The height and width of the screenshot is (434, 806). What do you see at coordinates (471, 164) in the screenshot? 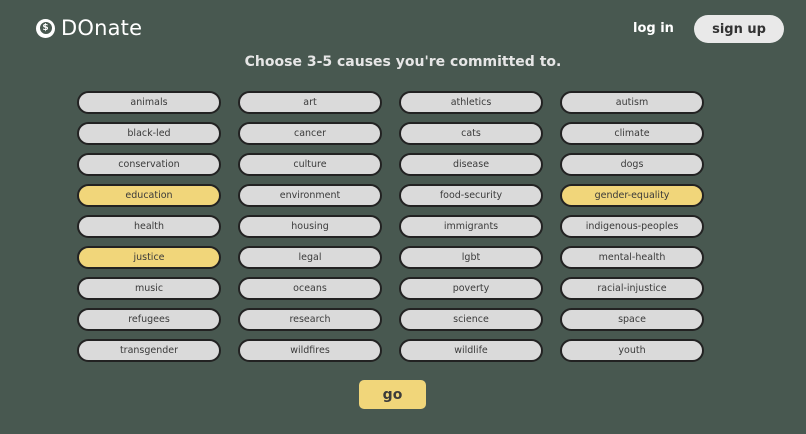
I see `cause-pill-disease: disease` at bounding box center [471, 164].